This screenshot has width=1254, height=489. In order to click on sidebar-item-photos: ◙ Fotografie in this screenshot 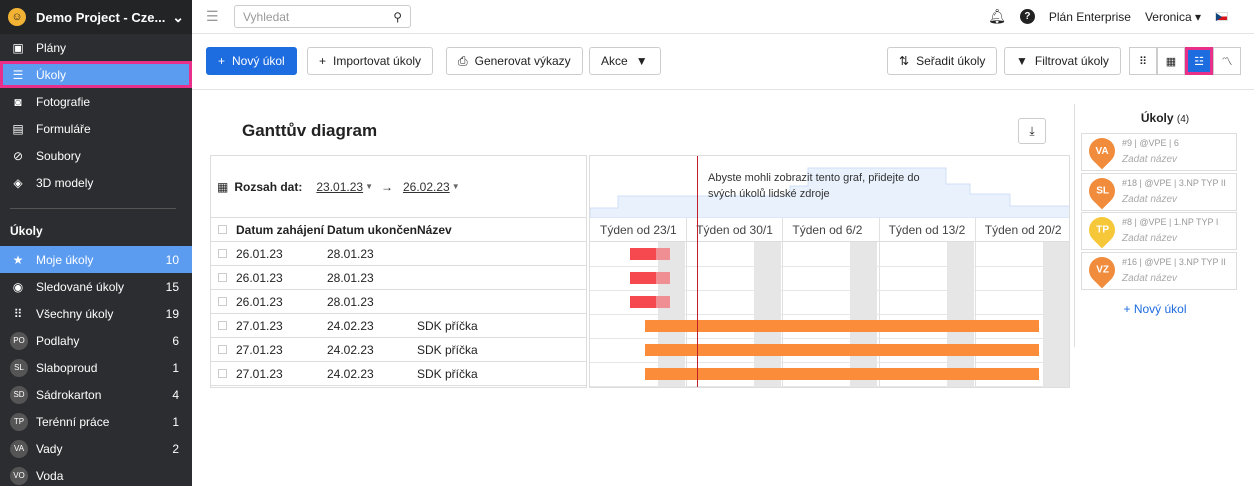, I will do `click(96, 101)`.